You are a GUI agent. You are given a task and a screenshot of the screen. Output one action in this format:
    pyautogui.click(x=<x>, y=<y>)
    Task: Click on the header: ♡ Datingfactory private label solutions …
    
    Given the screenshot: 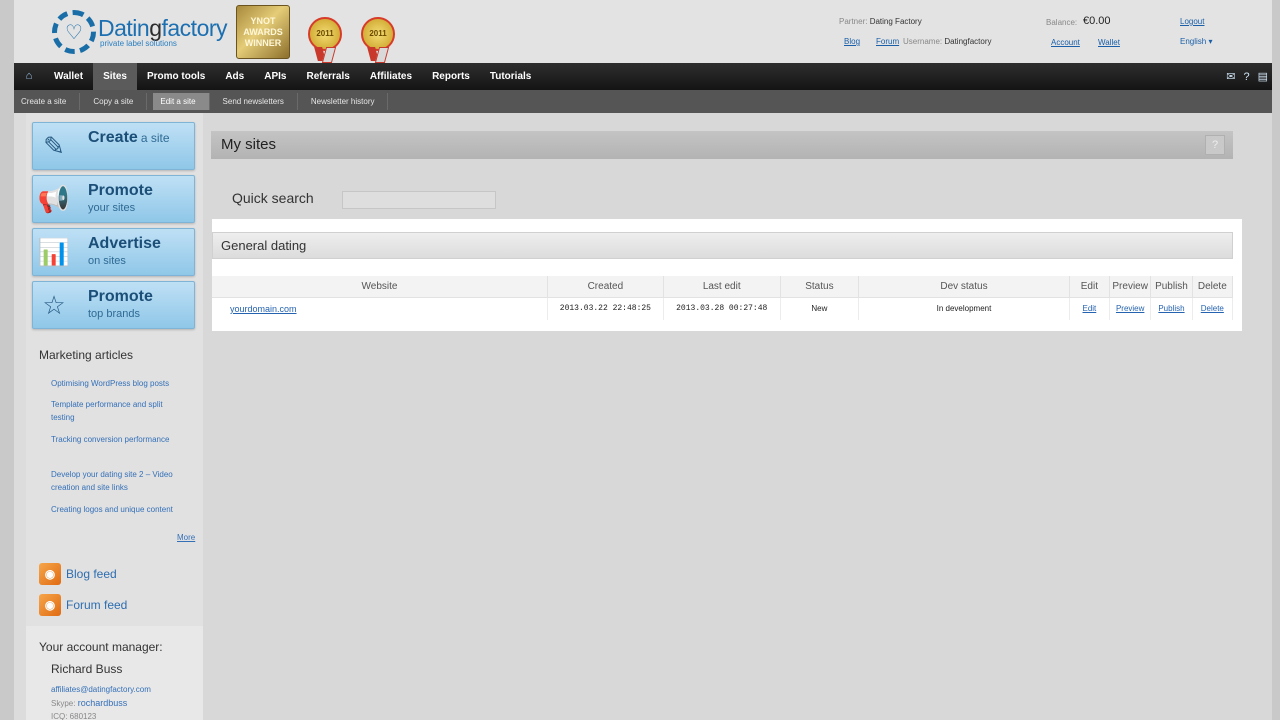 What is the action you would take?
    pyautogui.click(x=643, y=31)
    